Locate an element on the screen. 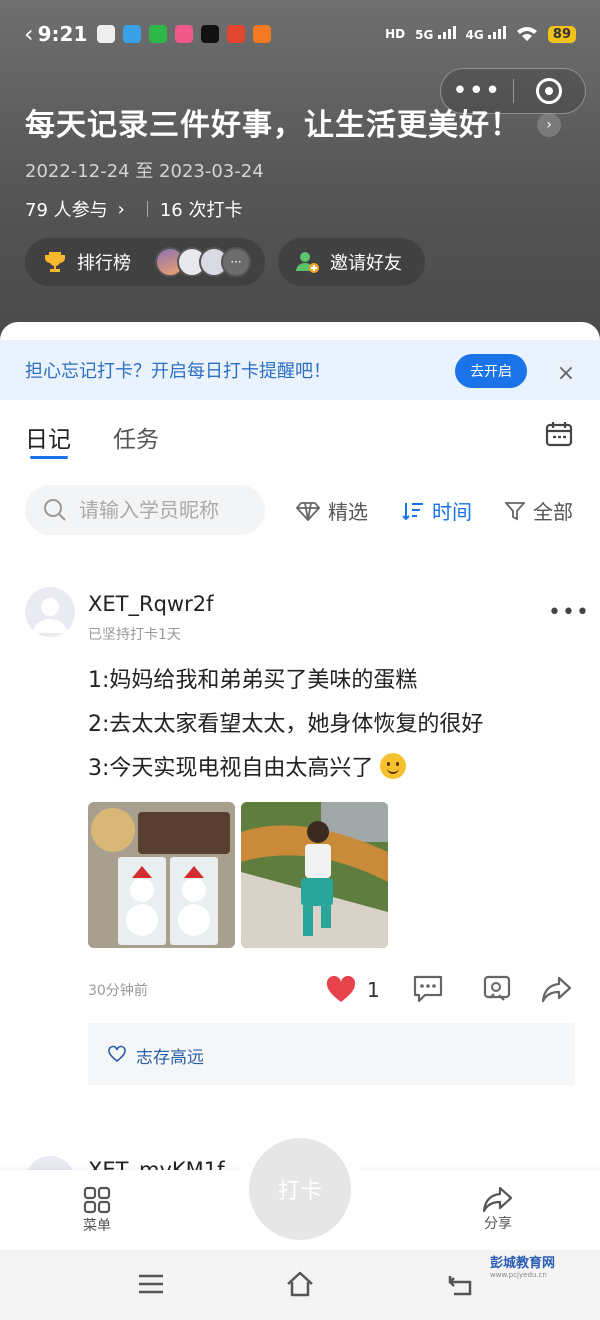 This screenshot has height=1320, width=600. like-count: 1 is located at coordinates (373, 990).